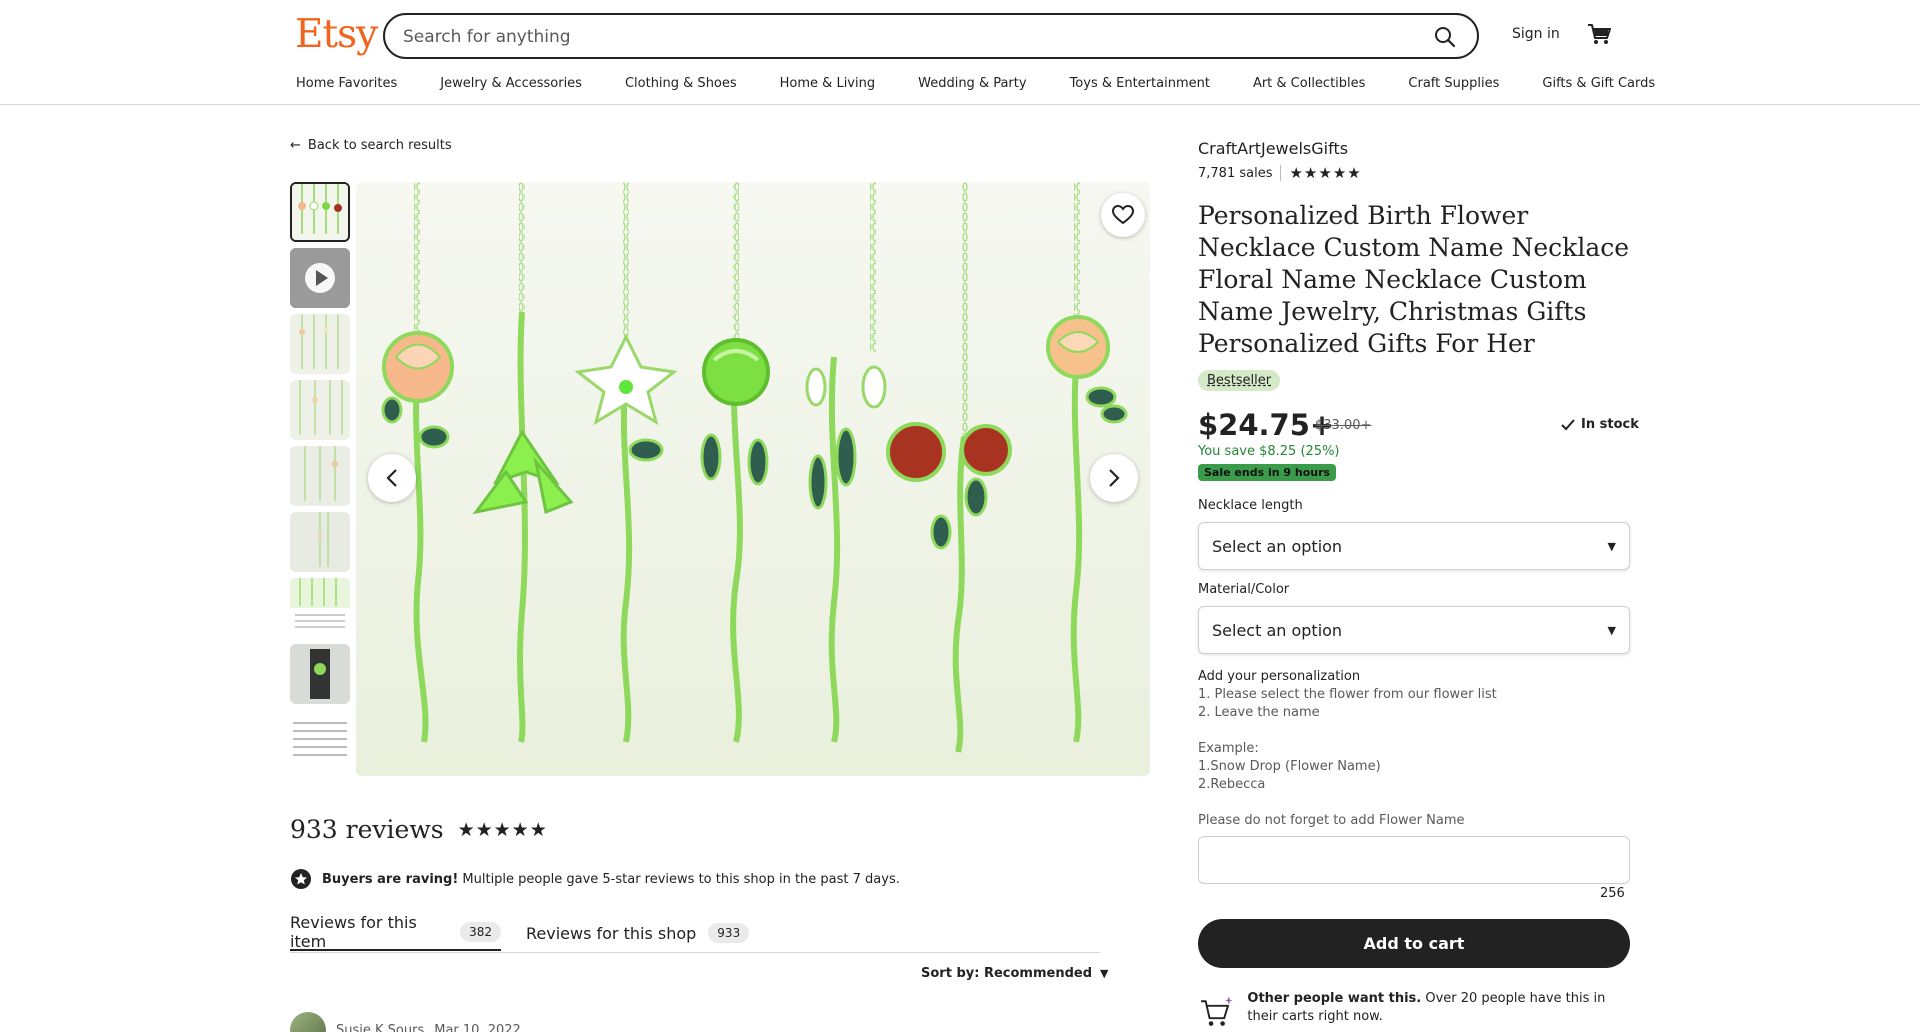 The image size is (1920, 1032). What do you see at coordinates (295, 145) in the screenshot?
I see `arrow-left-icon: ←` at bounding box center [295, 145].